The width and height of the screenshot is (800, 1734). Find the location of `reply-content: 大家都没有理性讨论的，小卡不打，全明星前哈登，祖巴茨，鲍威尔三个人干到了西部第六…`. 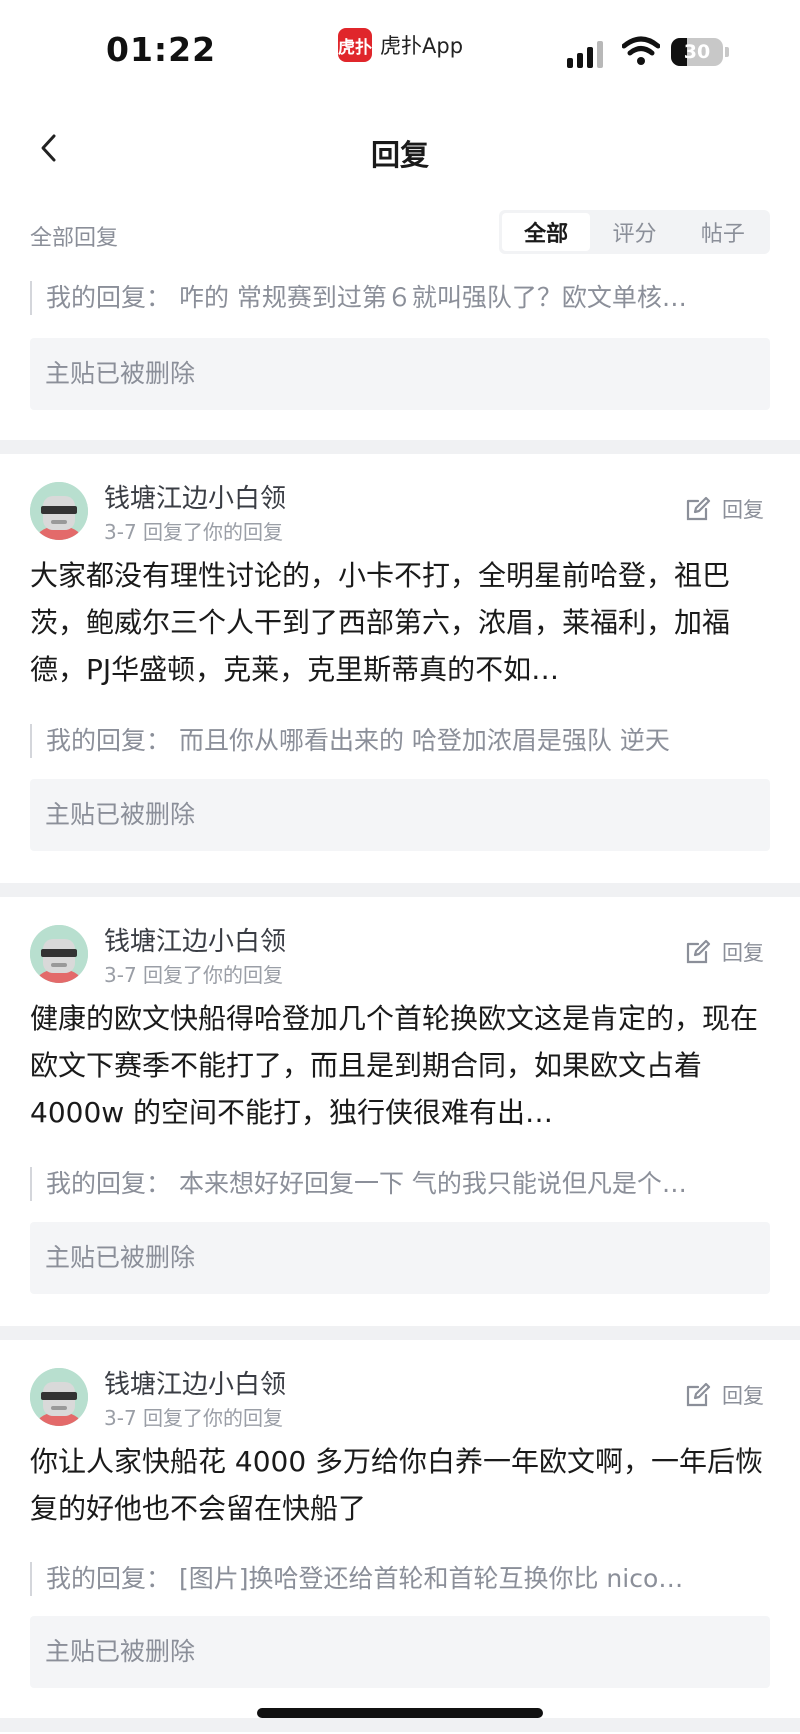

reply-content: 大家都没有理性讨论的，小卡不打，全明星前哈登，祖巴茨，鲍威尔三个人干到了西部第六… is located at coordinates (400, 622).